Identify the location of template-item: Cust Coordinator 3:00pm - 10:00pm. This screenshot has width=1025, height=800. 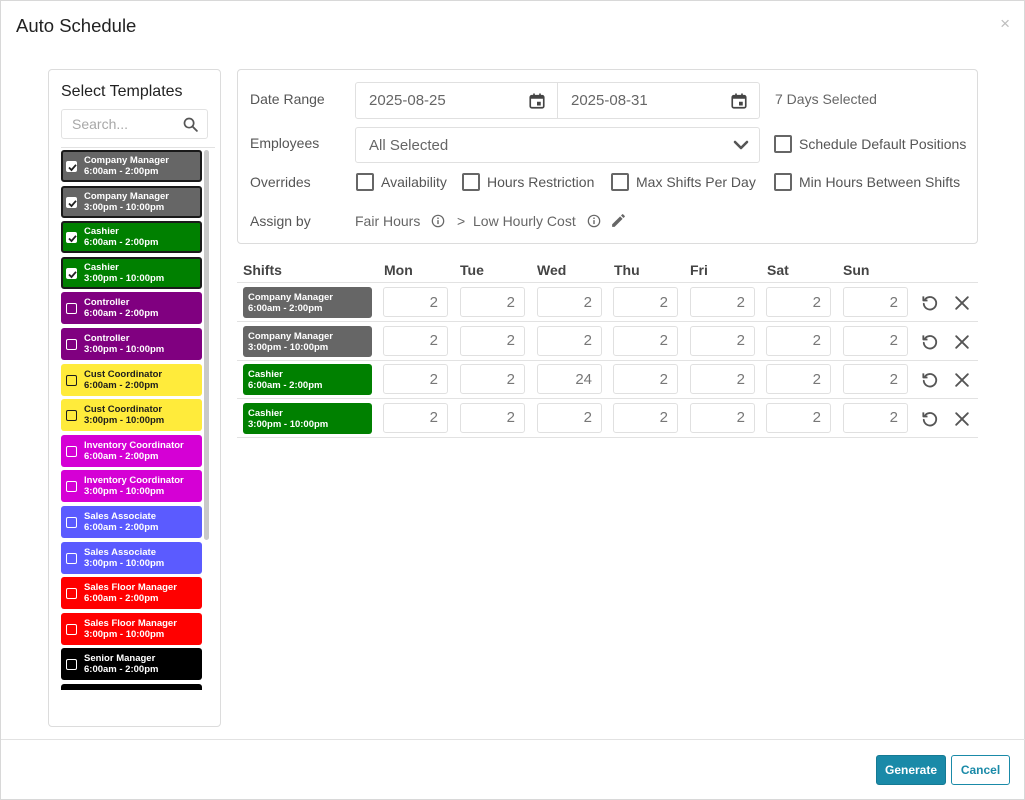
(131, 415).